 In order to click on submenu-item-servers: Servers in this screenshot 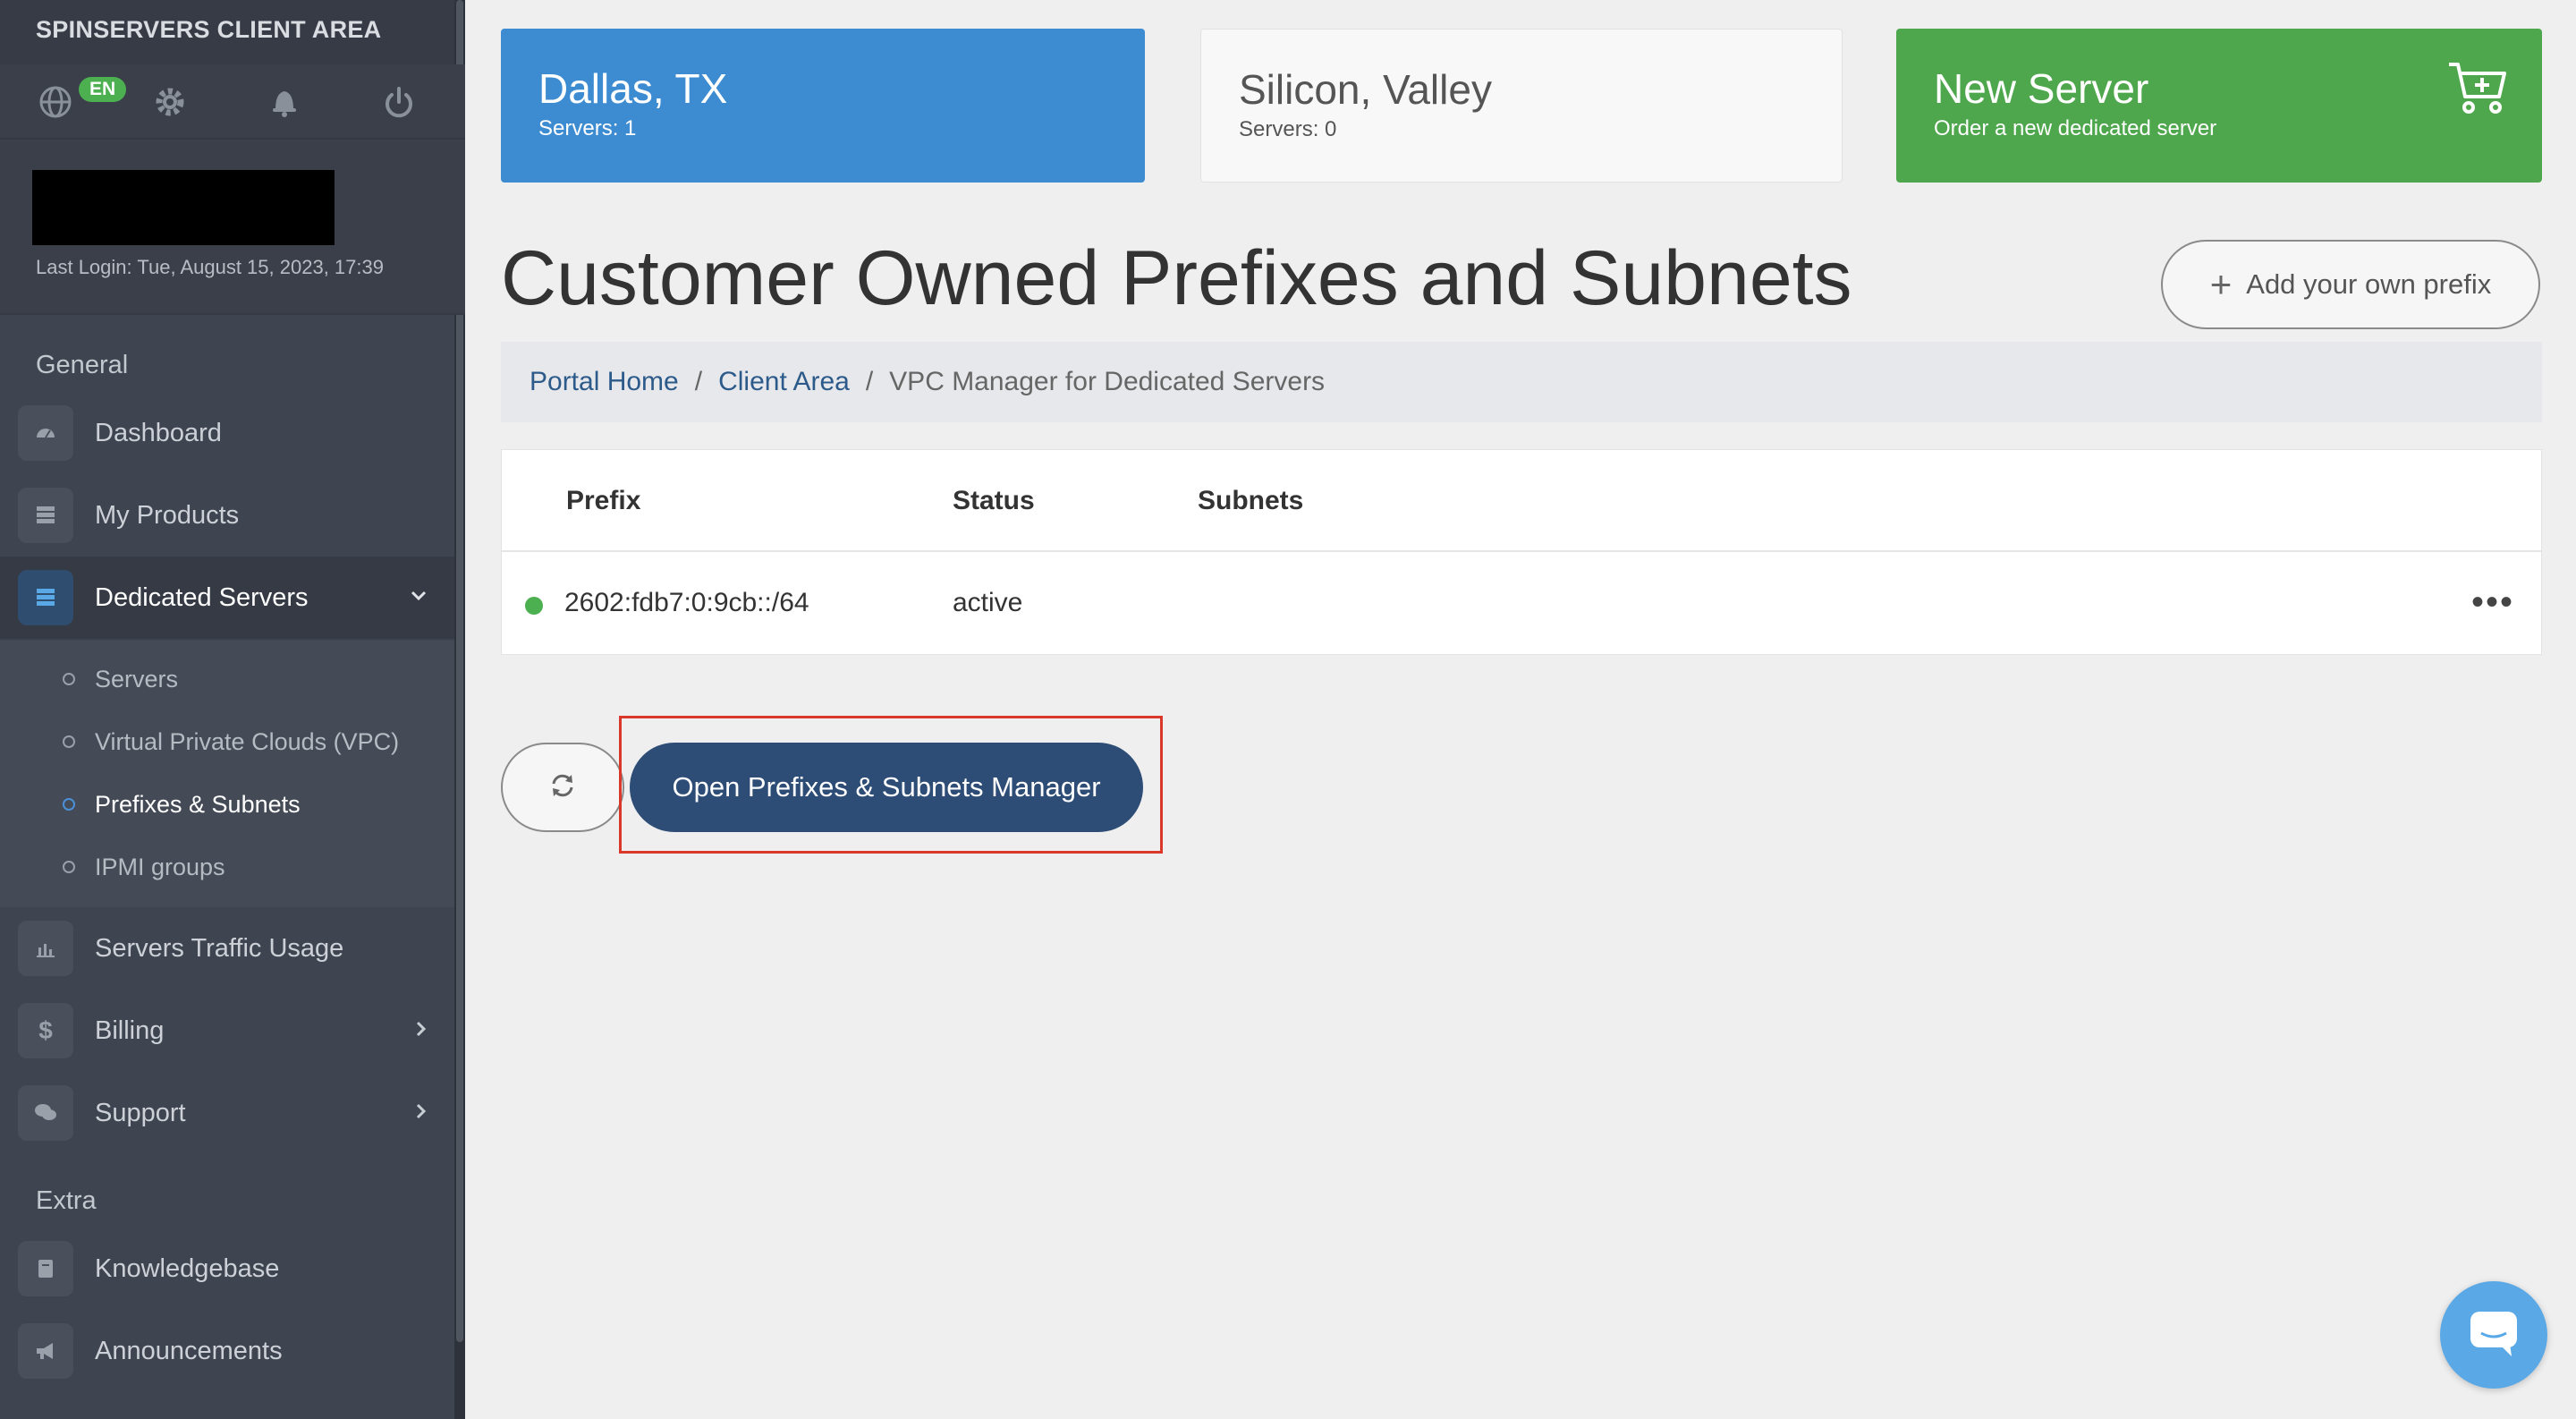, I will do `click(227, 679)`.